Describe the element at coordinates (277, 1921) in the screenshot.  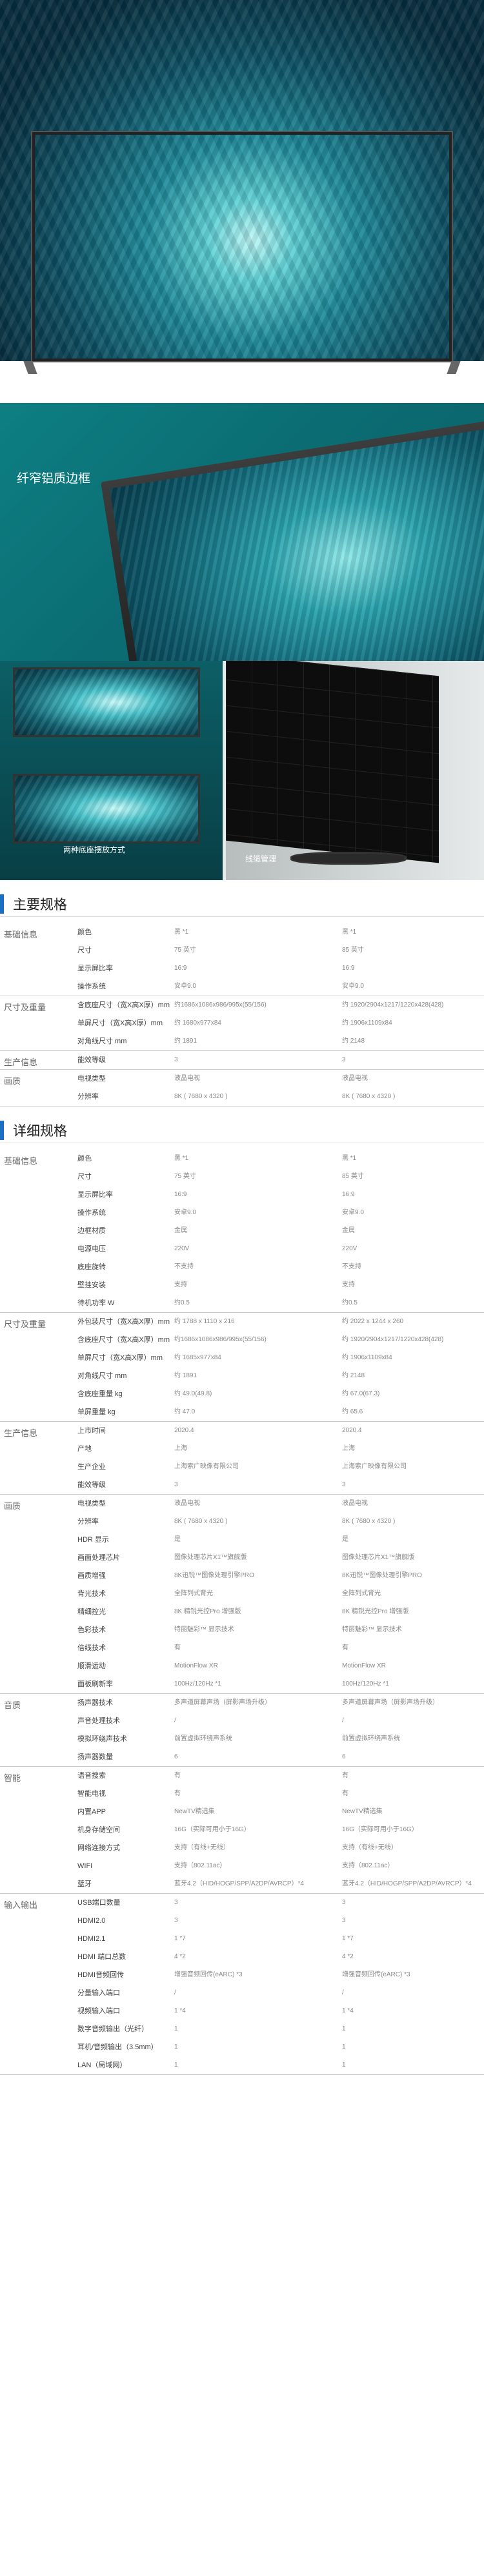
I see `spec-row: HDMI2.0 3 3` at that location.